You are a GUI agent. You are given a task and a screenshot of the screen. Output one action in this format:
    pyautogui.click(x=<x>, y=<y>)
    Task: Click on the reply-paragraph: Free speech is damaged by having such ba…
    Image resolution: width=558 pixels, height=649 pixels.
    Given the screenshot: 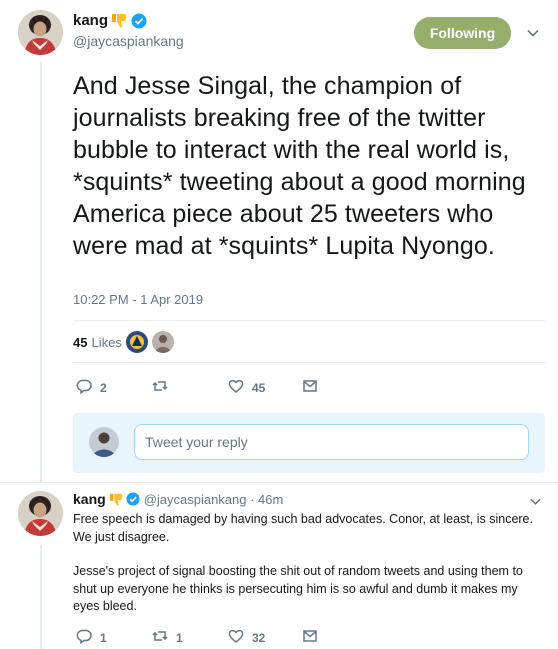 What is the action you would take?
    pyautogui.click(x=303, y=528)
    